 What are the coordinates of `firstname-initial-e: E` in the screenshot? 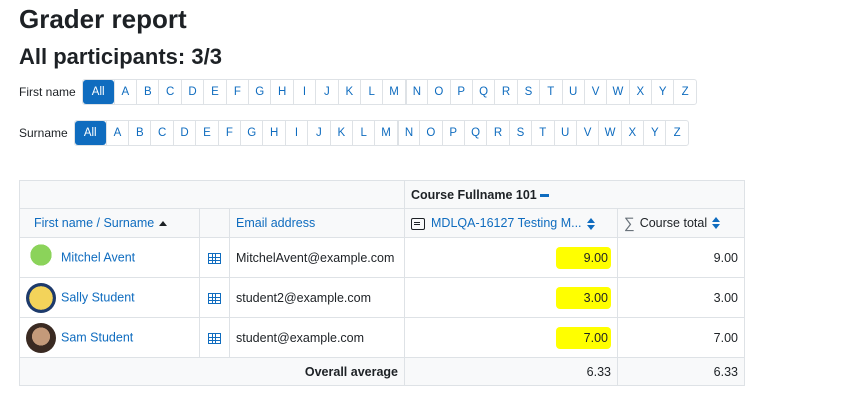 It's located at (214, 92).